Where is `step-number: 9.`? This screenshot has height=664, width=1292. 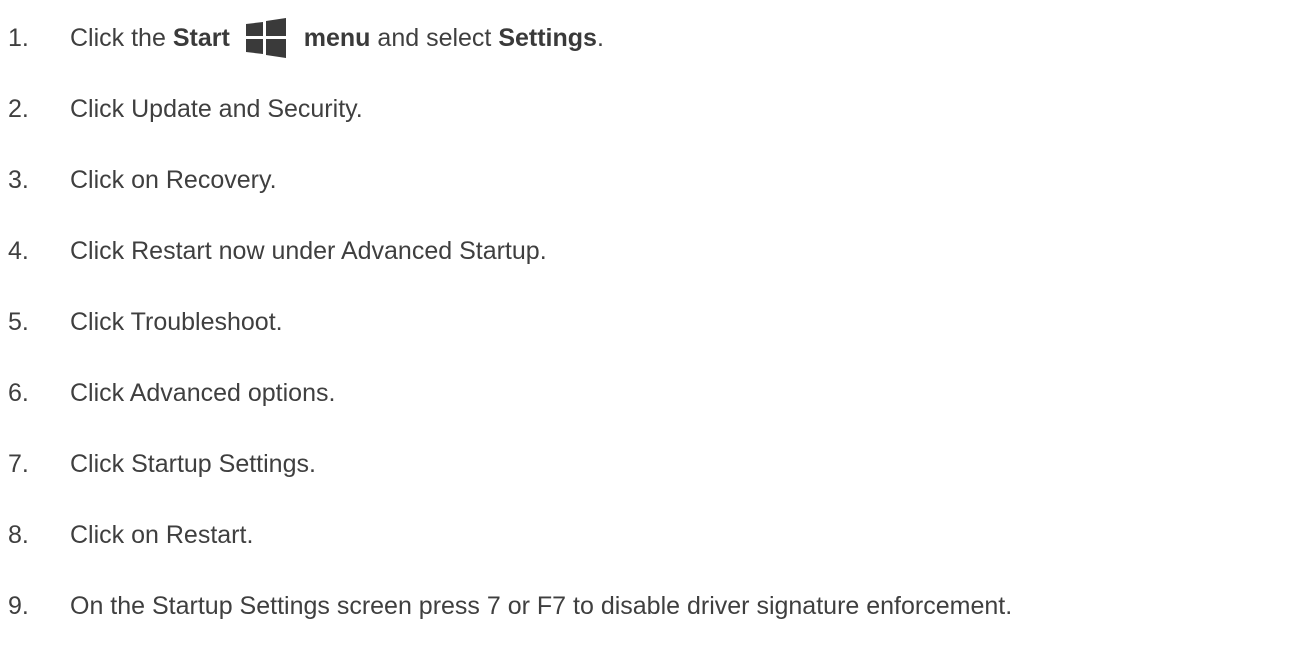 step-number: 9. is located at coordinates (18, 606).